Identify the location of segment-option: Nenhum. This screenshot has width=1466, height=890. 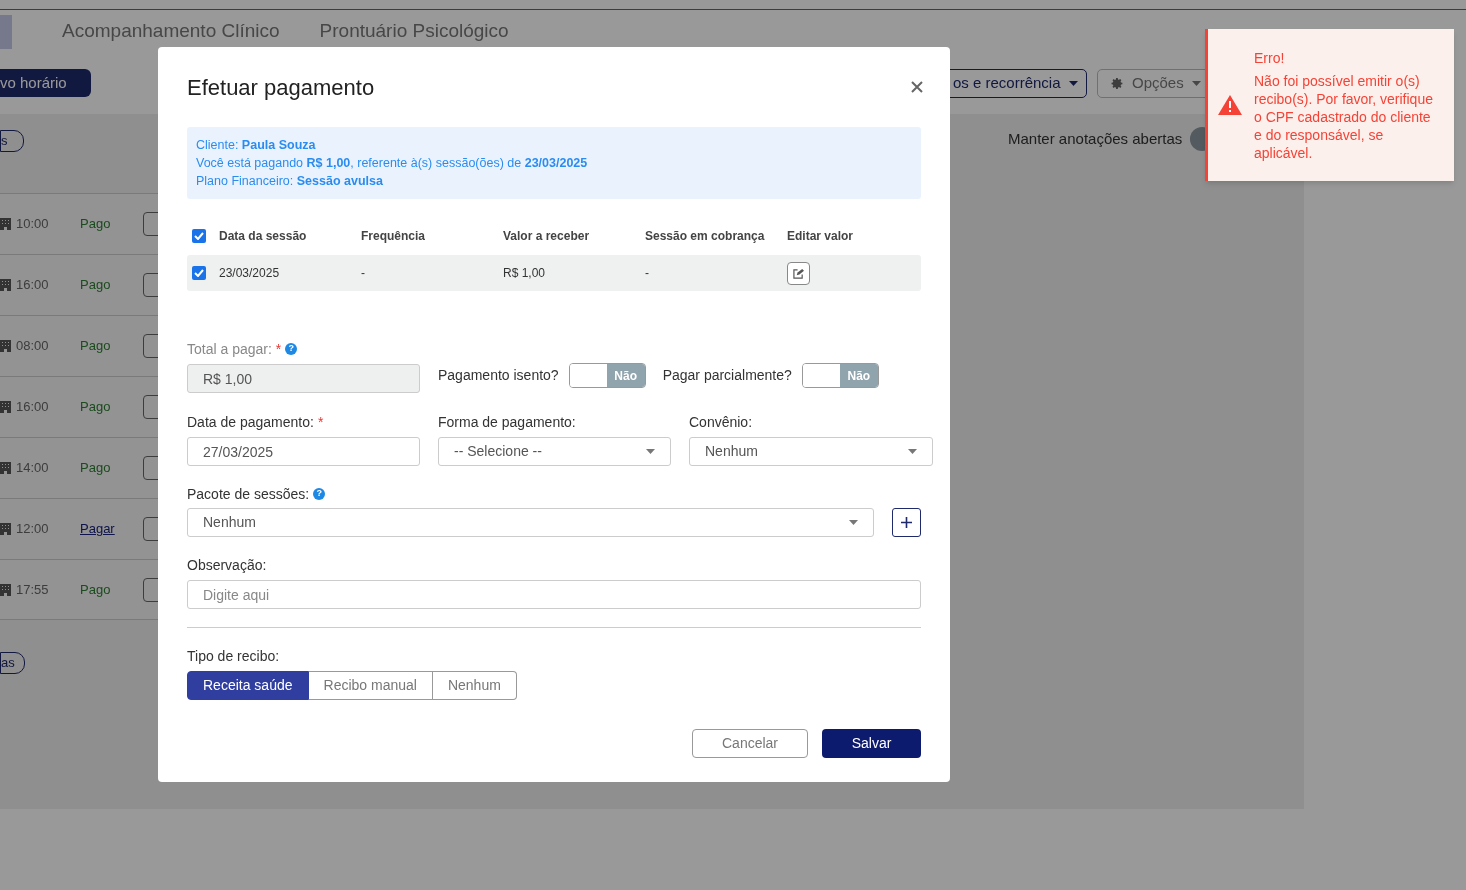
(474, 685).